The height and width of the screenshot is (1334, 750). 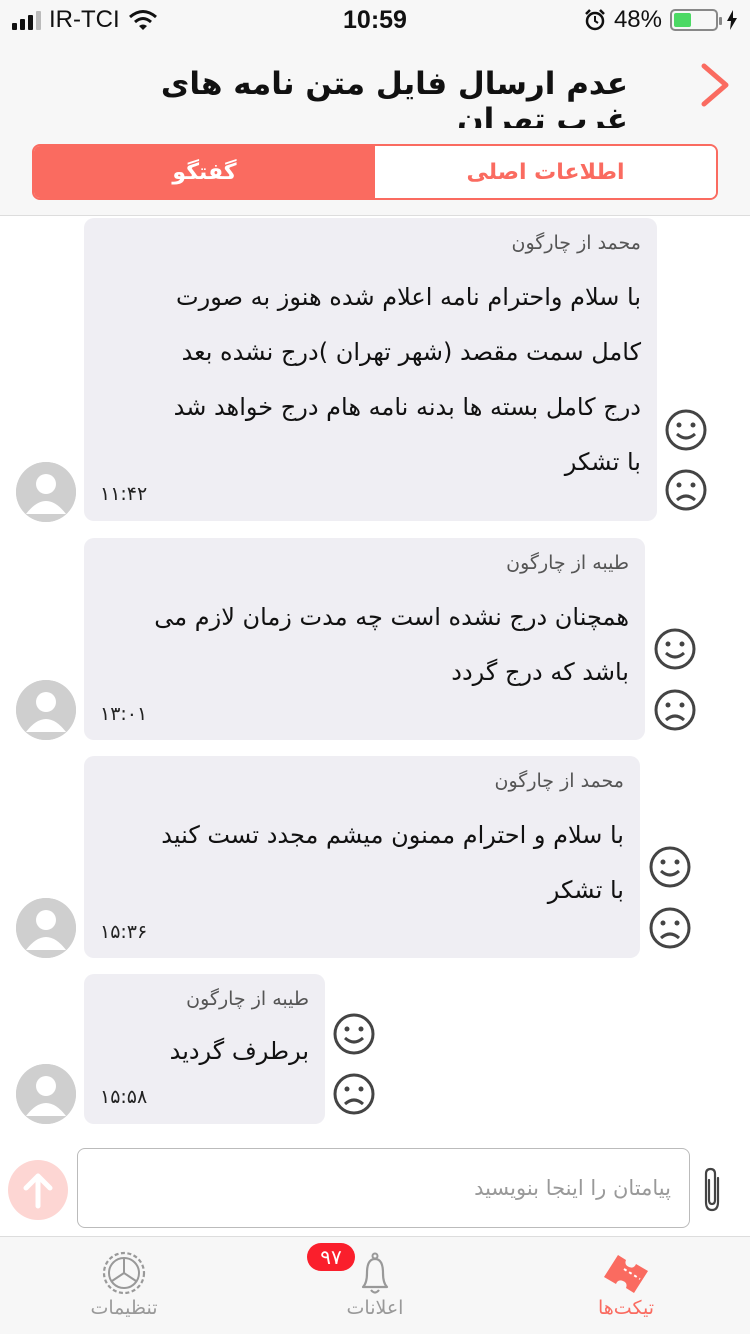 I want to click on message-bubble: طیبه از چارگون برطرف گردید ۱۵:۵۸, so click(x=204, y=1049).